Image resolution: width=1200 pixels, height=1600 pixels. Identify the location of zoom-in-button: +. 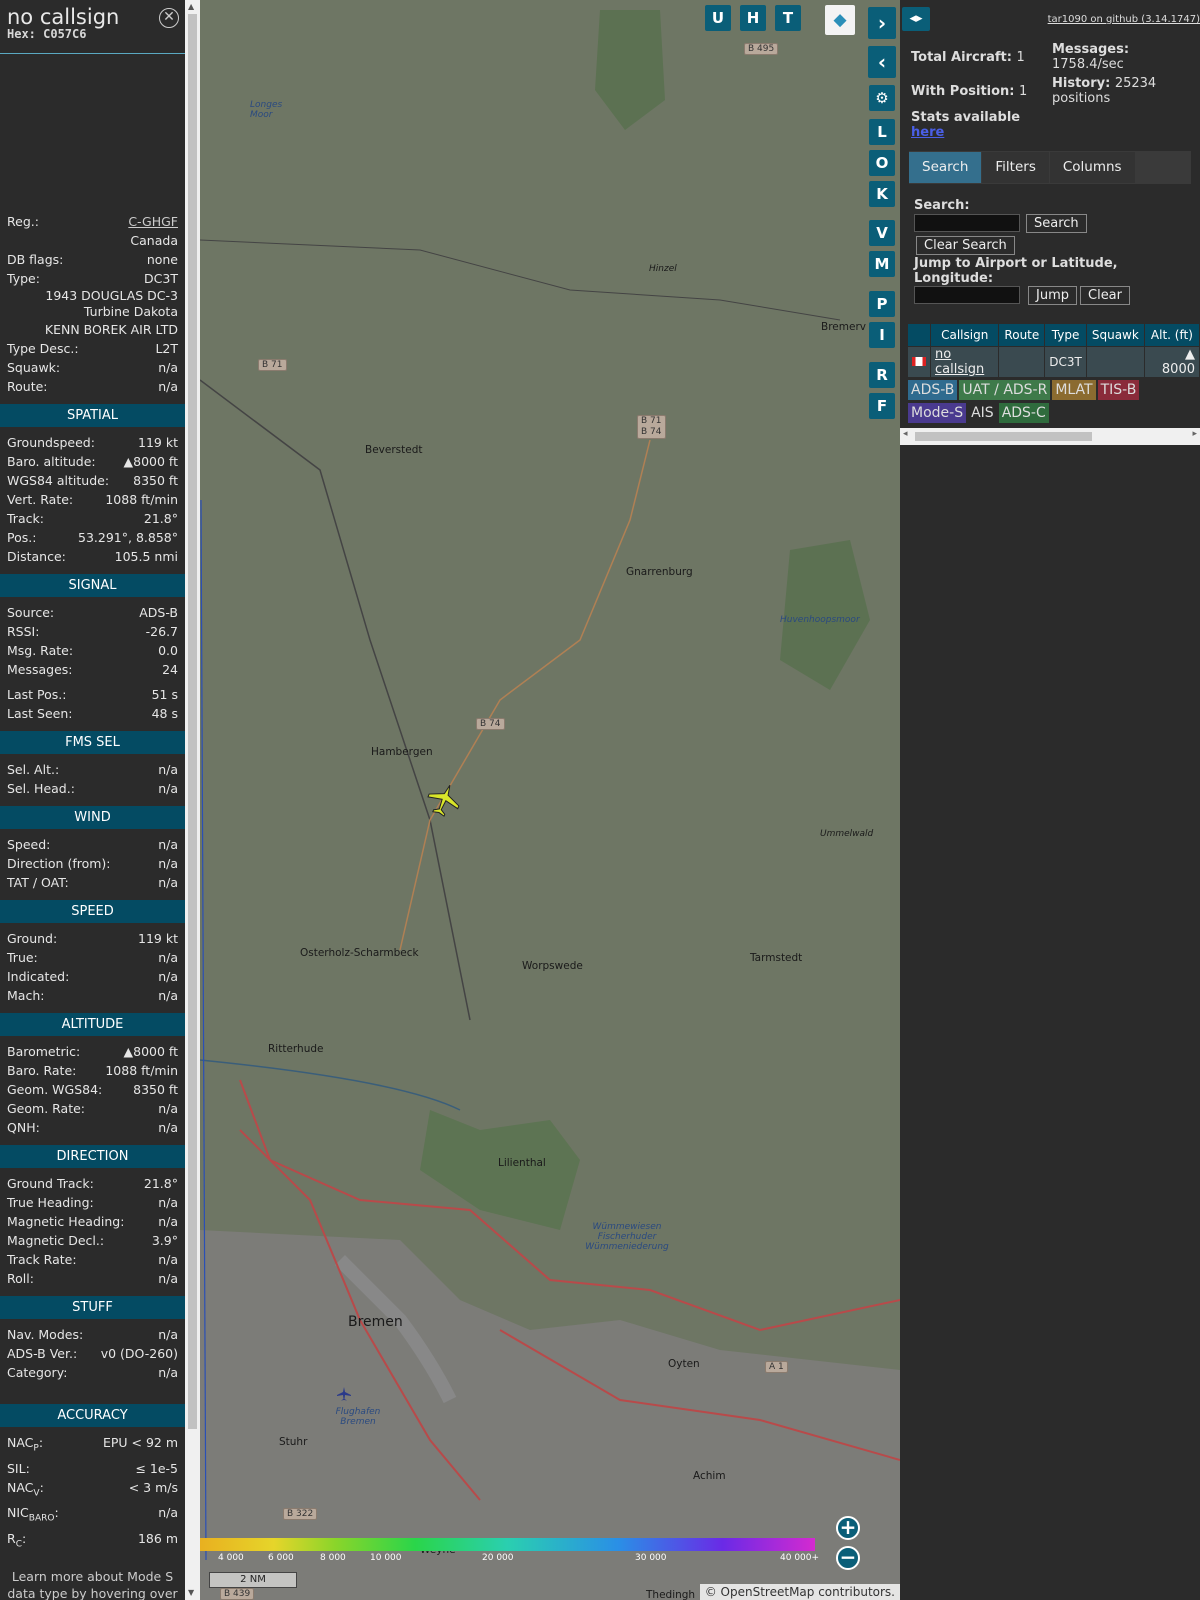
(848, 1528).